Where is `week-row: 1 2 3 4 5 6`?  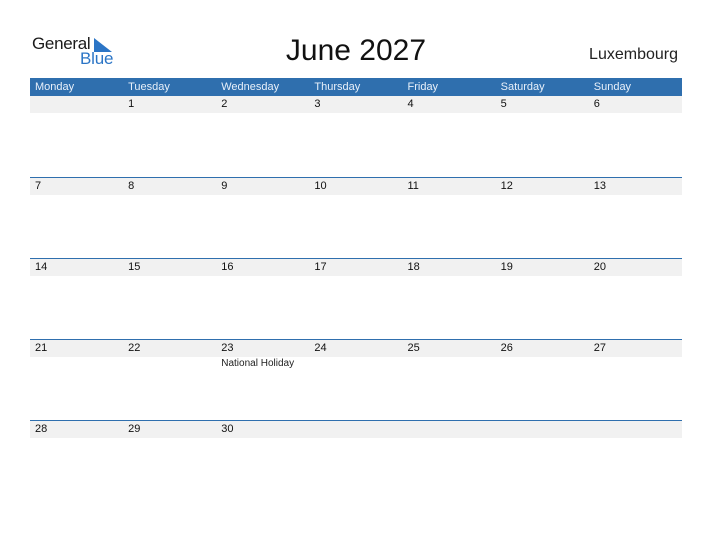
week-row: 1 2 3 4 5 6 is located at coordinates (356, 136).